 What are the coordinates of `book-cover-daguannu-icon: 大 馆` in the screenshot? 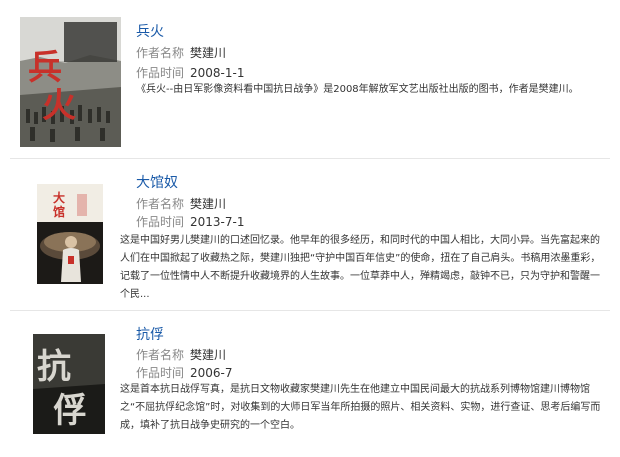 It's located at (70, 234).